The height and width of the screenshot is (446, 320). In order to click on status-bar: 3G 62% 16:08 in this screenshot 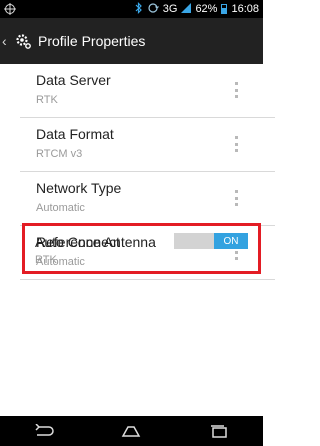, I will do `click(131, 9)`.